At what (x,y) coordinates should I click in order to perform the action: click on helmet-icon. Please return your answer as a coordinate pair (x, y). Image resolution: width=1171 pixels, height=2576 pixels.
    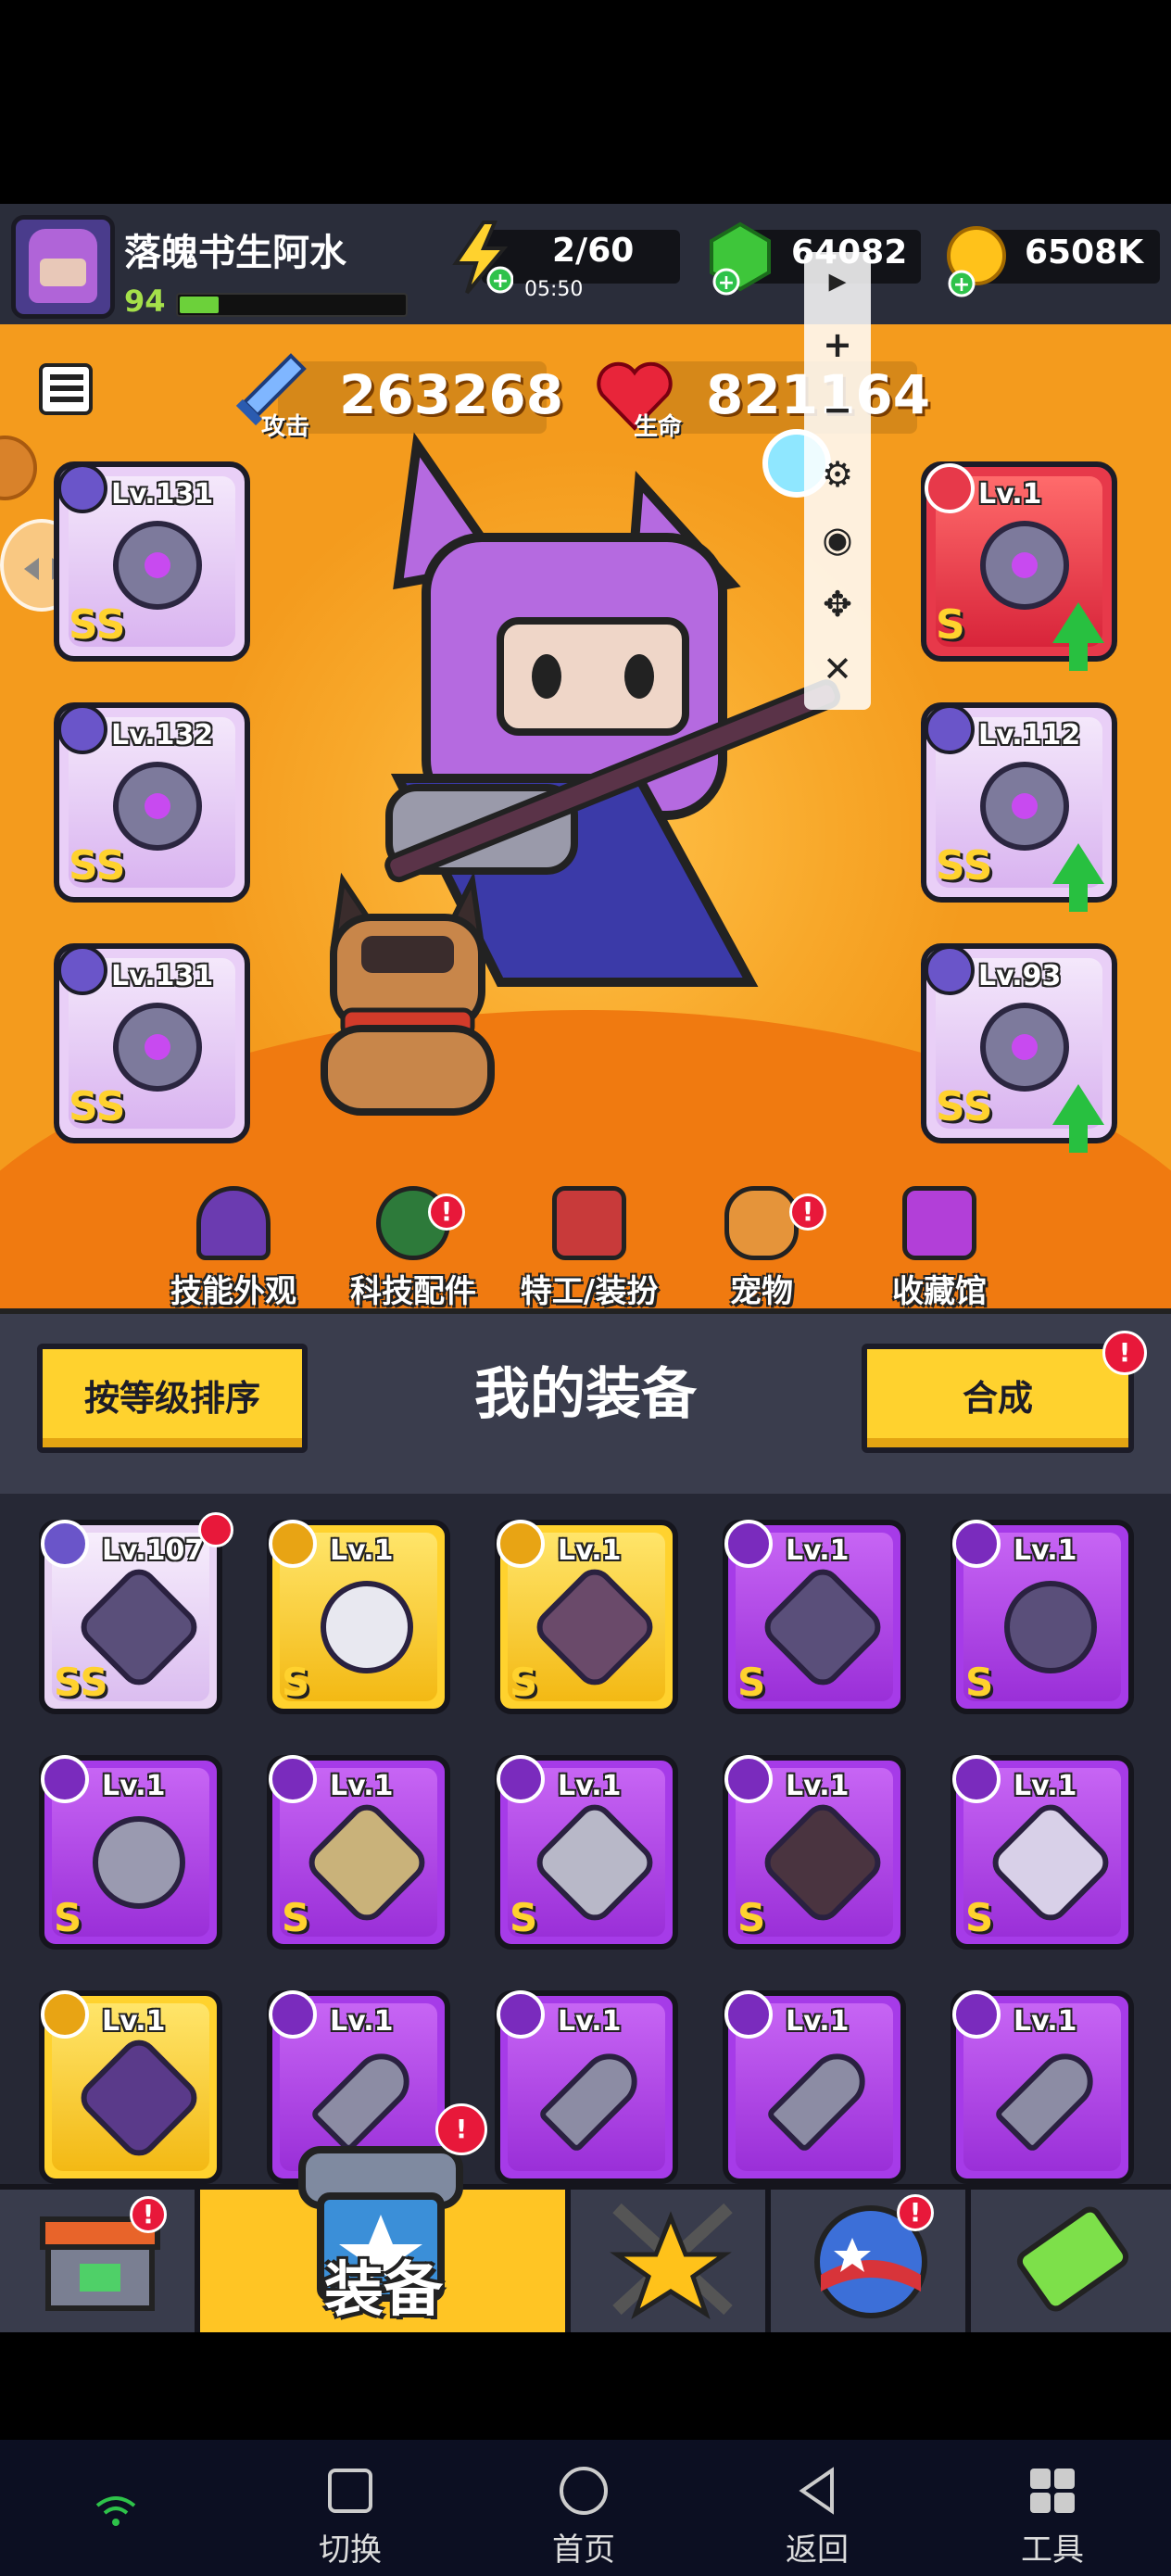
    Looking at the image, I should click on (234, 1223).